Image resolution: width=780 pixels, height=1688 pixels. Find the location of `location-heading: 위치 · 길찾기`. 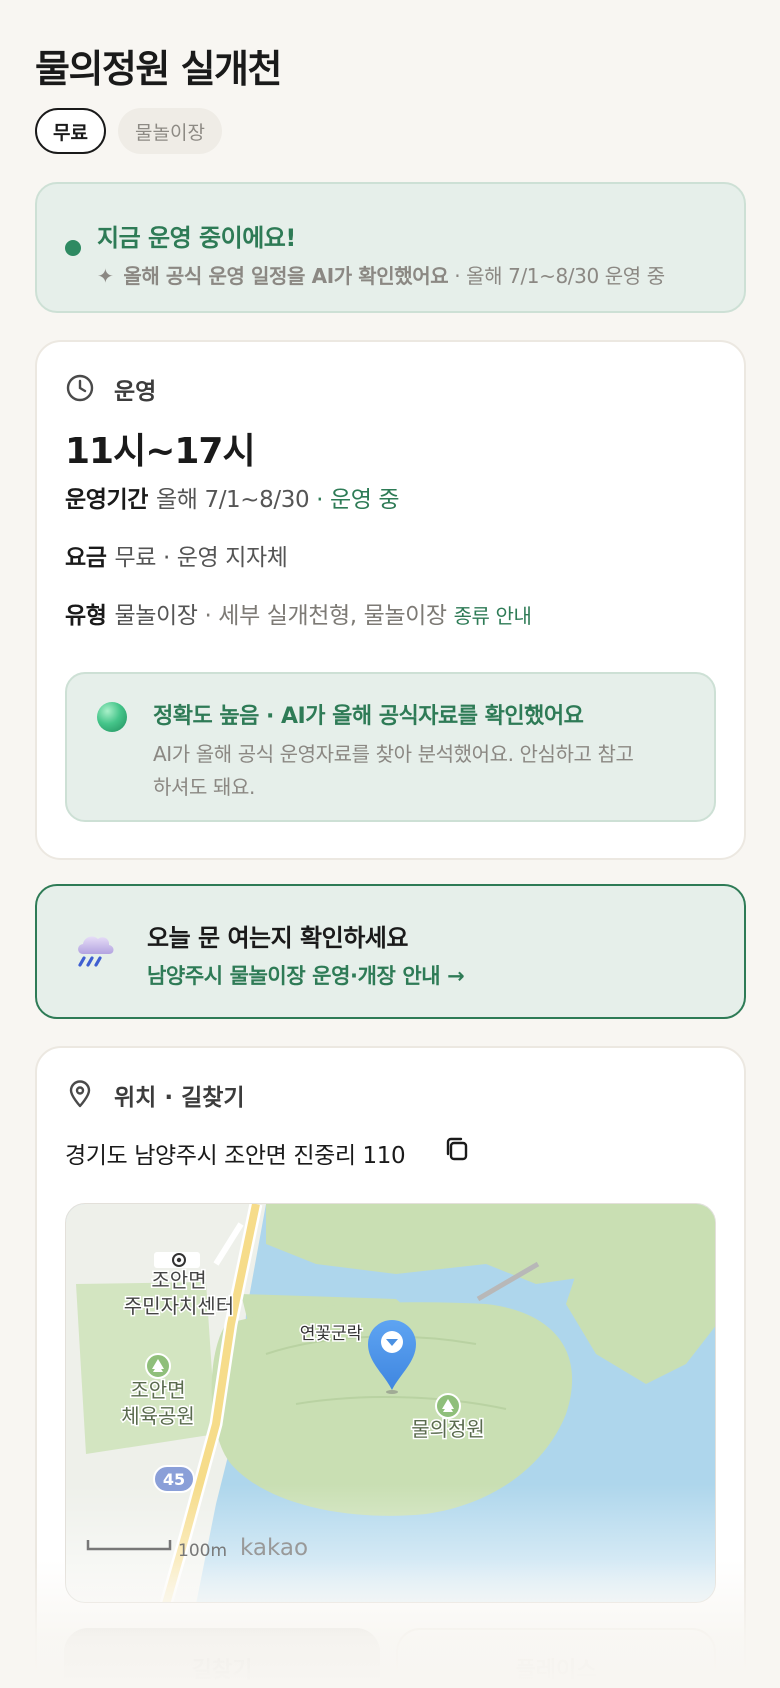

location-heading: 위치 · 길찾기 is located at coordinates (179, 1098).